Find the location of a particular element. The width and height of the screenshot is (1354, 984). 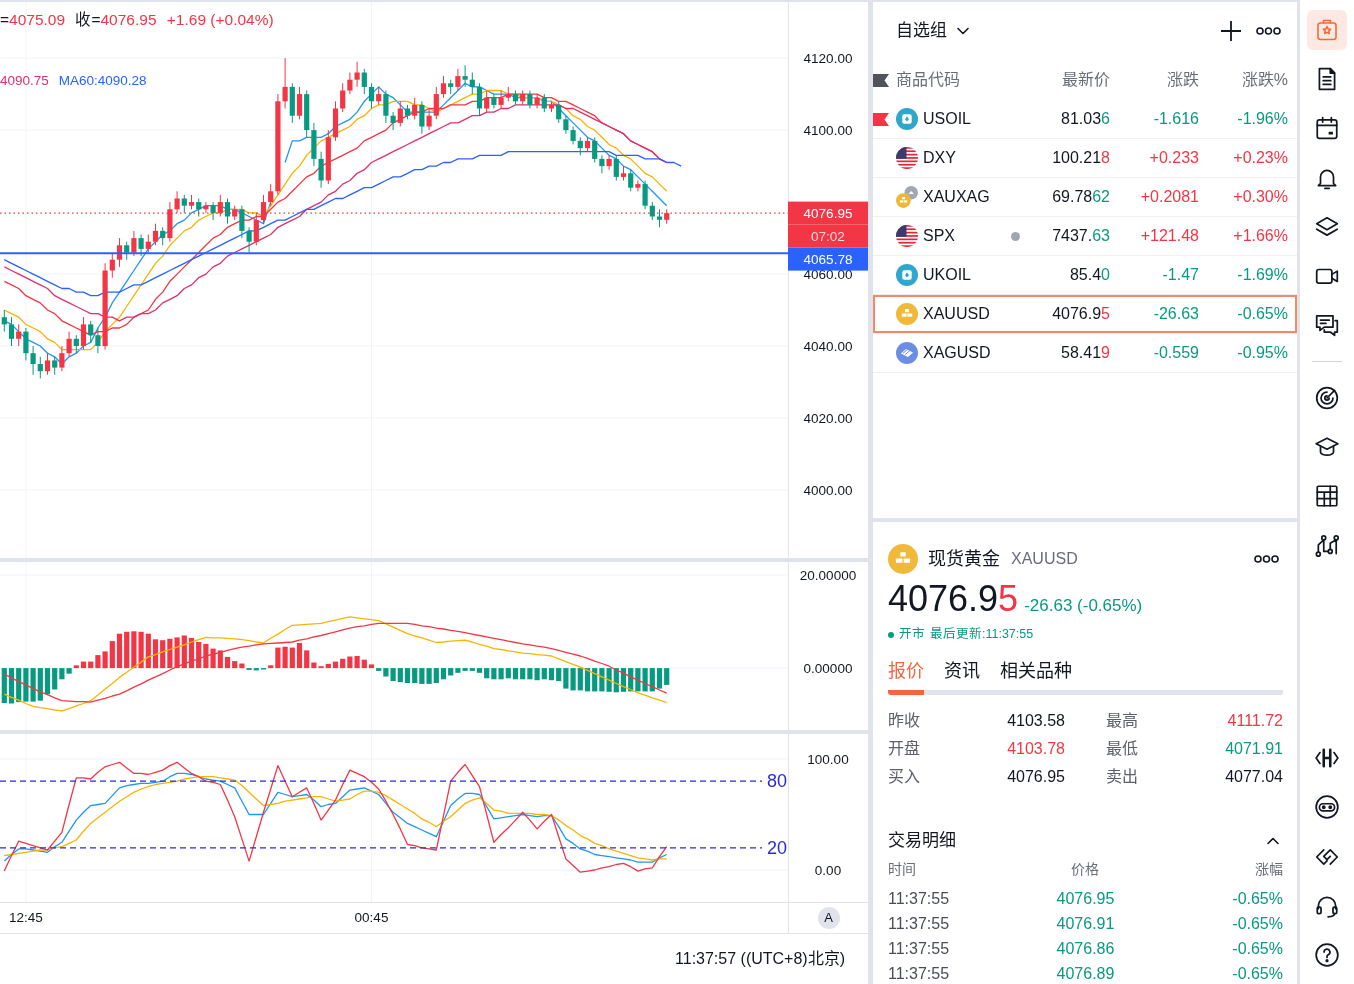

price-text: 58.419 is located at coordinates (1085, 352).